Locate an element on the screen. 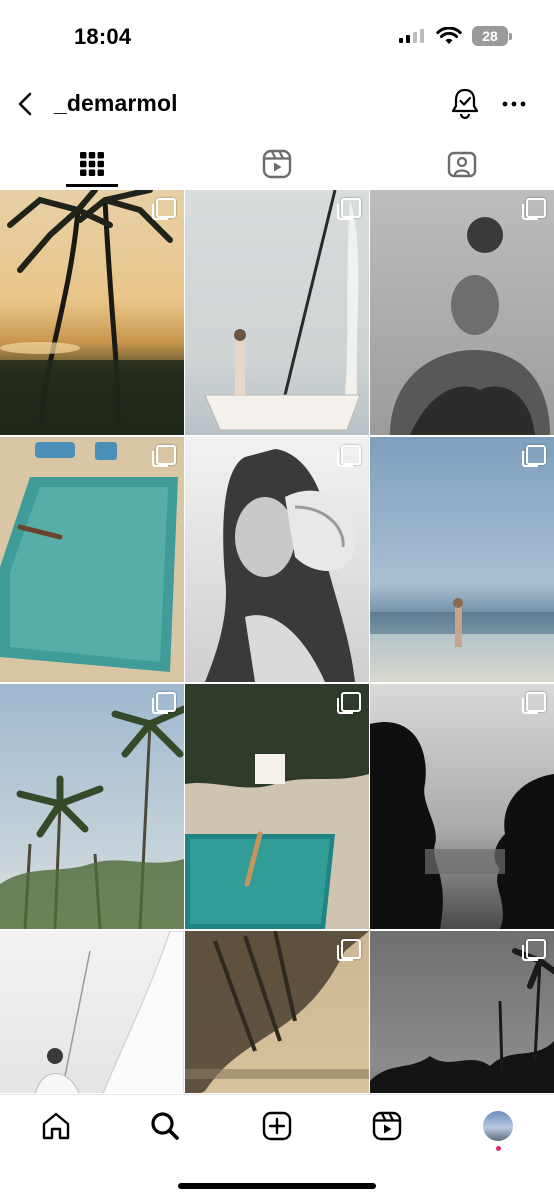  nav-search is located at coordinates (165, 1126).